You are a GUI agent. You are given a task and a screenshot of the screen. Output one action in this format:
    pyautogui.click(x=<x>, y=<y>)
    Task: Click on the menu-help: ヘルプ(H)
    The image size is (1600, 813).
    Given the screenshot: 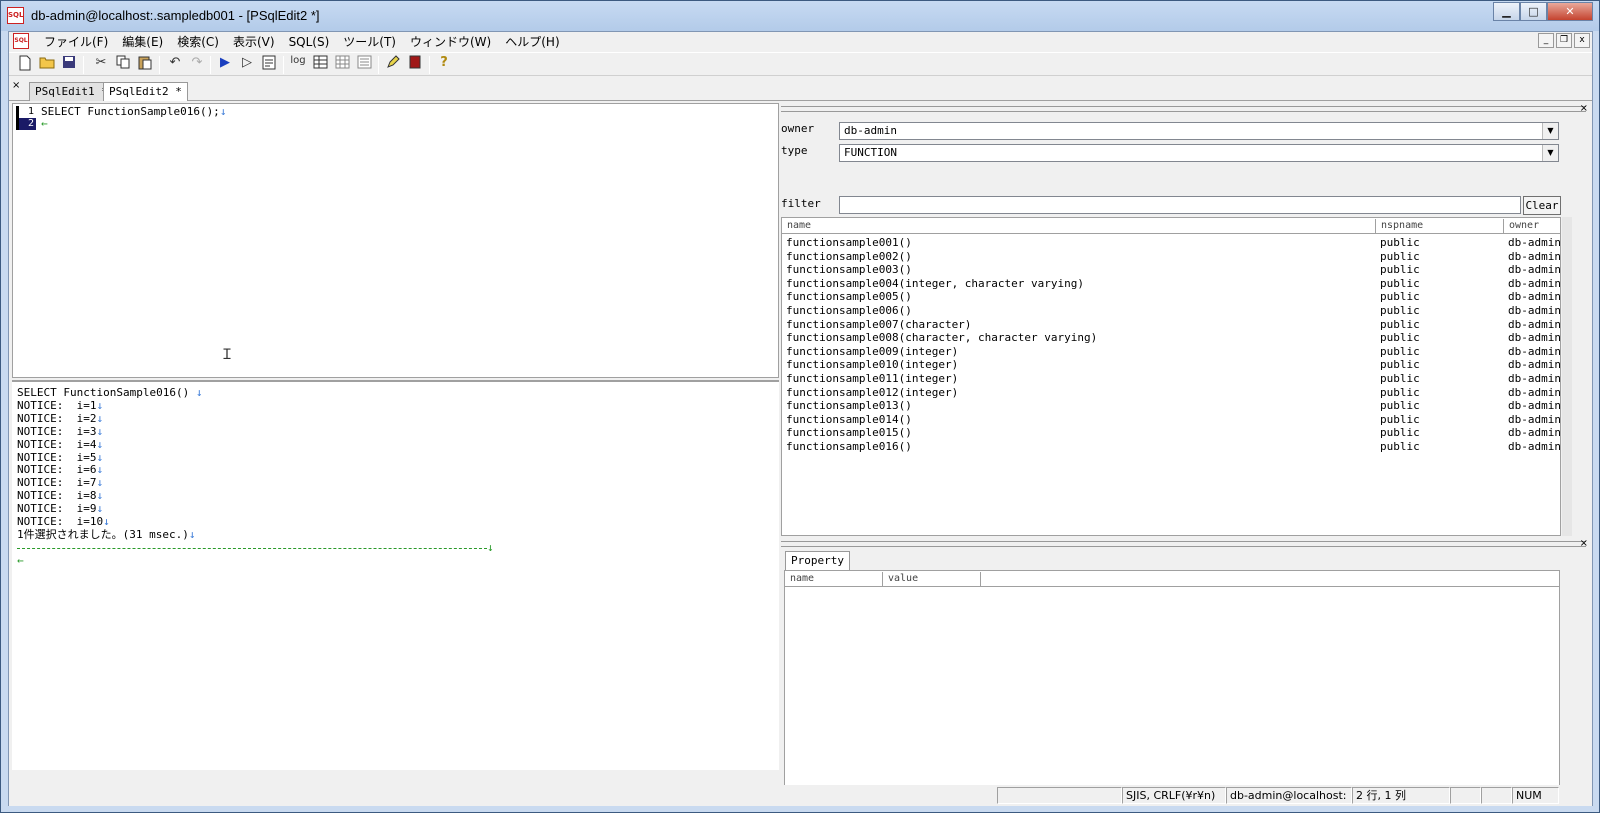 What is the action you would take?
    pyautogui.click(x=532, y=42)
    